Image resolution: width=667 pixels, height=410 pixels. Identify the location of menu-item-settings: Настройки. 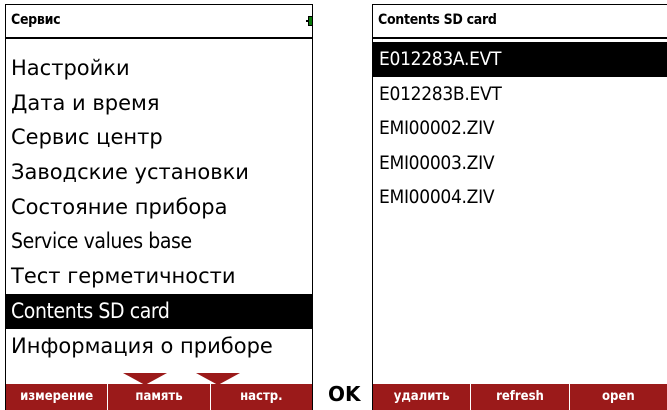
(159, 68).